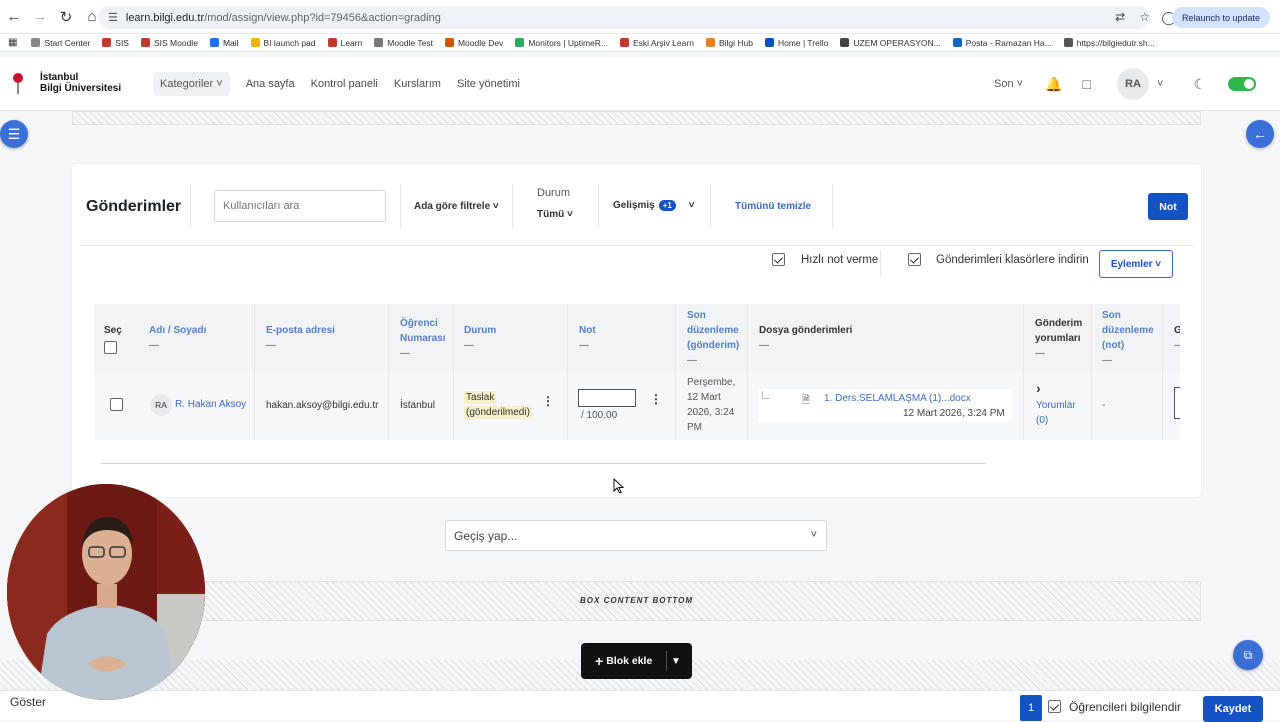 This screenshot has width=1280, height=722. Describe the element at coordinates (14, 17) in the screenshot. I see `back-arrow-icon: ←` at that location.